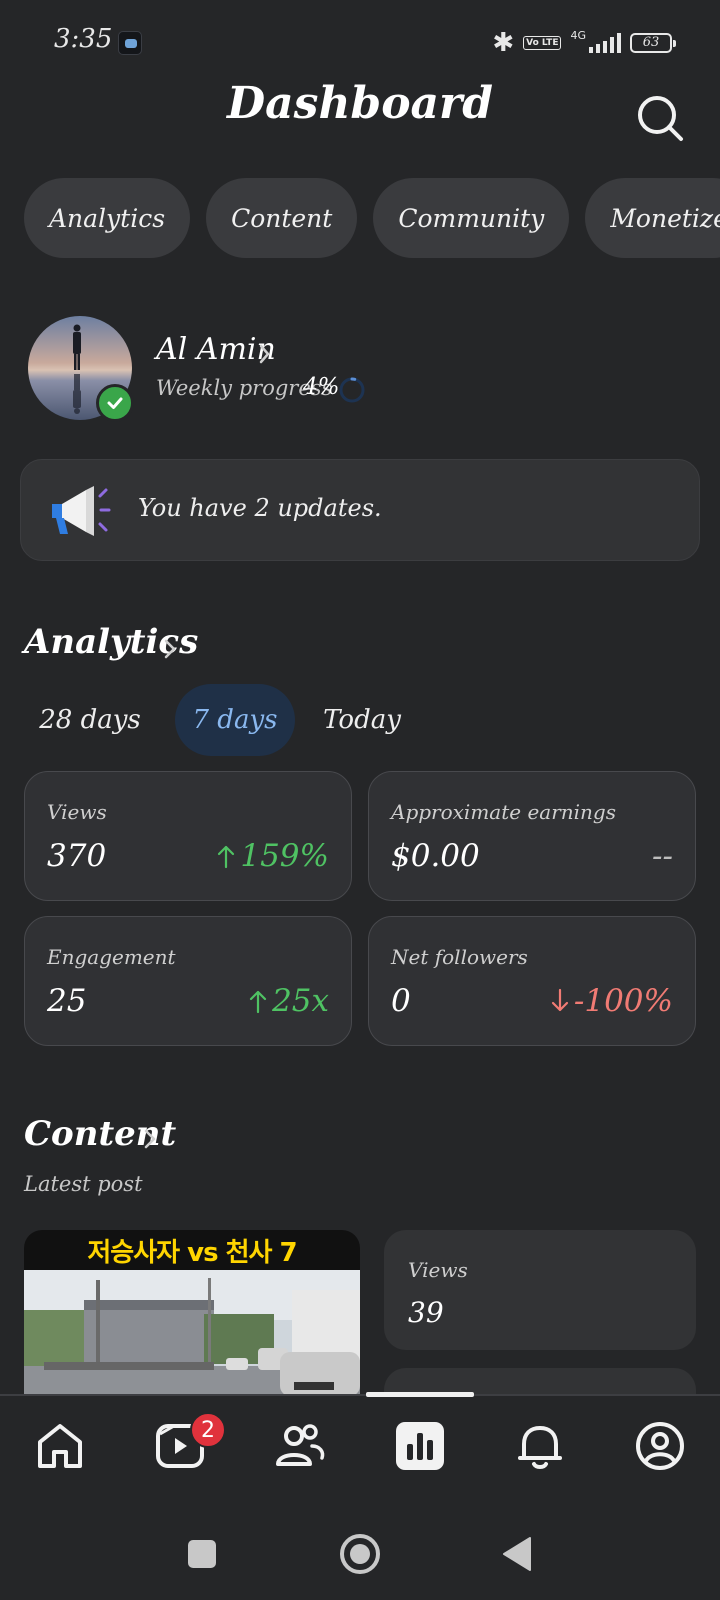  I want to click on metric-change: 159%, so click(272, 856).